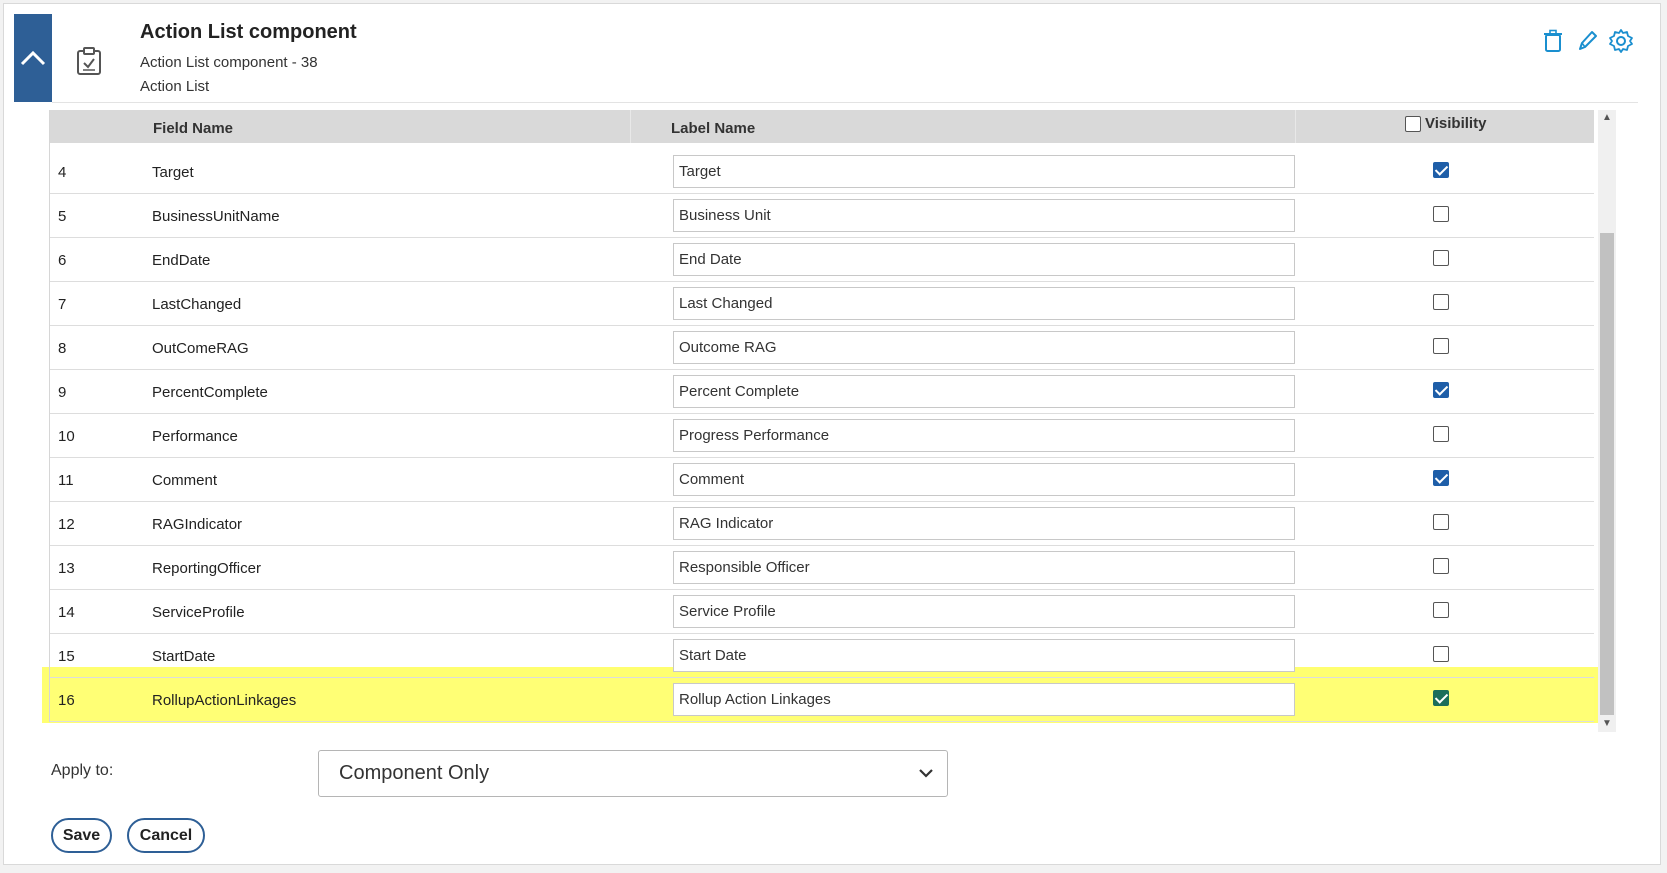 This screenshot has height=873, width=1667. Describe the element at coordinates (193, 128) in the screenshot. I see `header-field-name: Field Name` at that location.